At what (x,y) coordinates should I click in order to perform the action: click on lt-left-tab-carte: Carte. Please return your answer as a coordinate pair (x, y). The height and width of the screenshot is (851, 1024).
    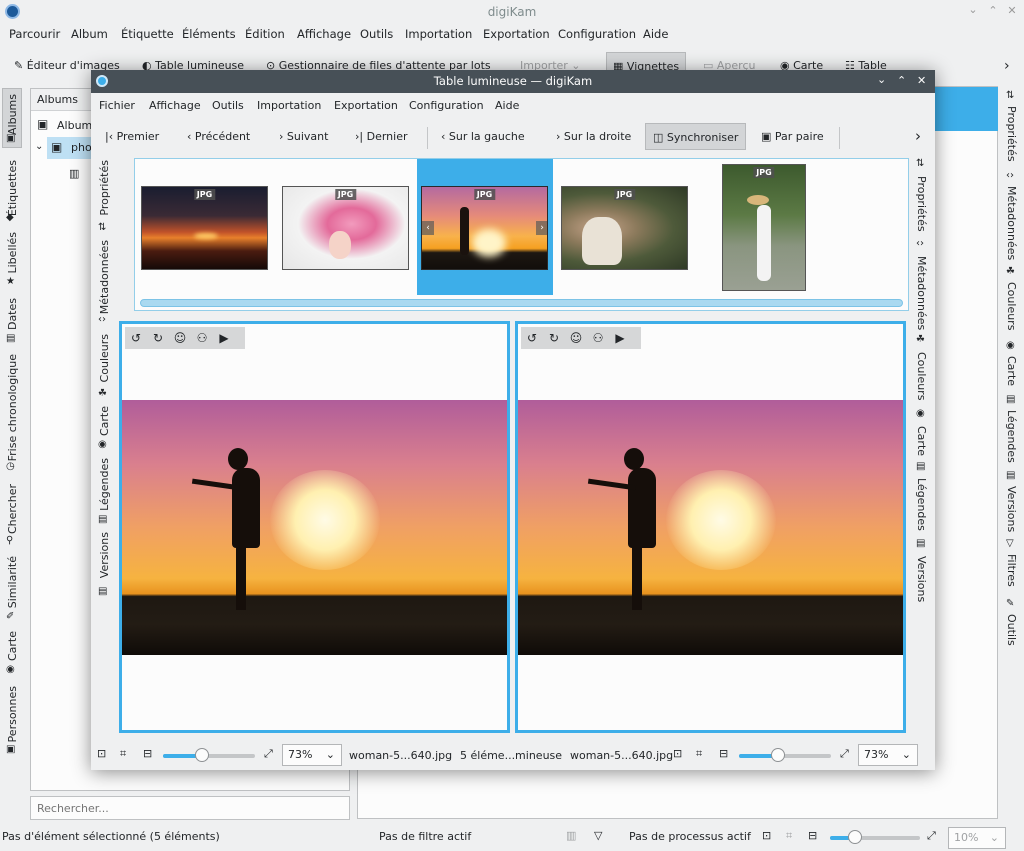
    Looking at the image, I should click on (104, 421).